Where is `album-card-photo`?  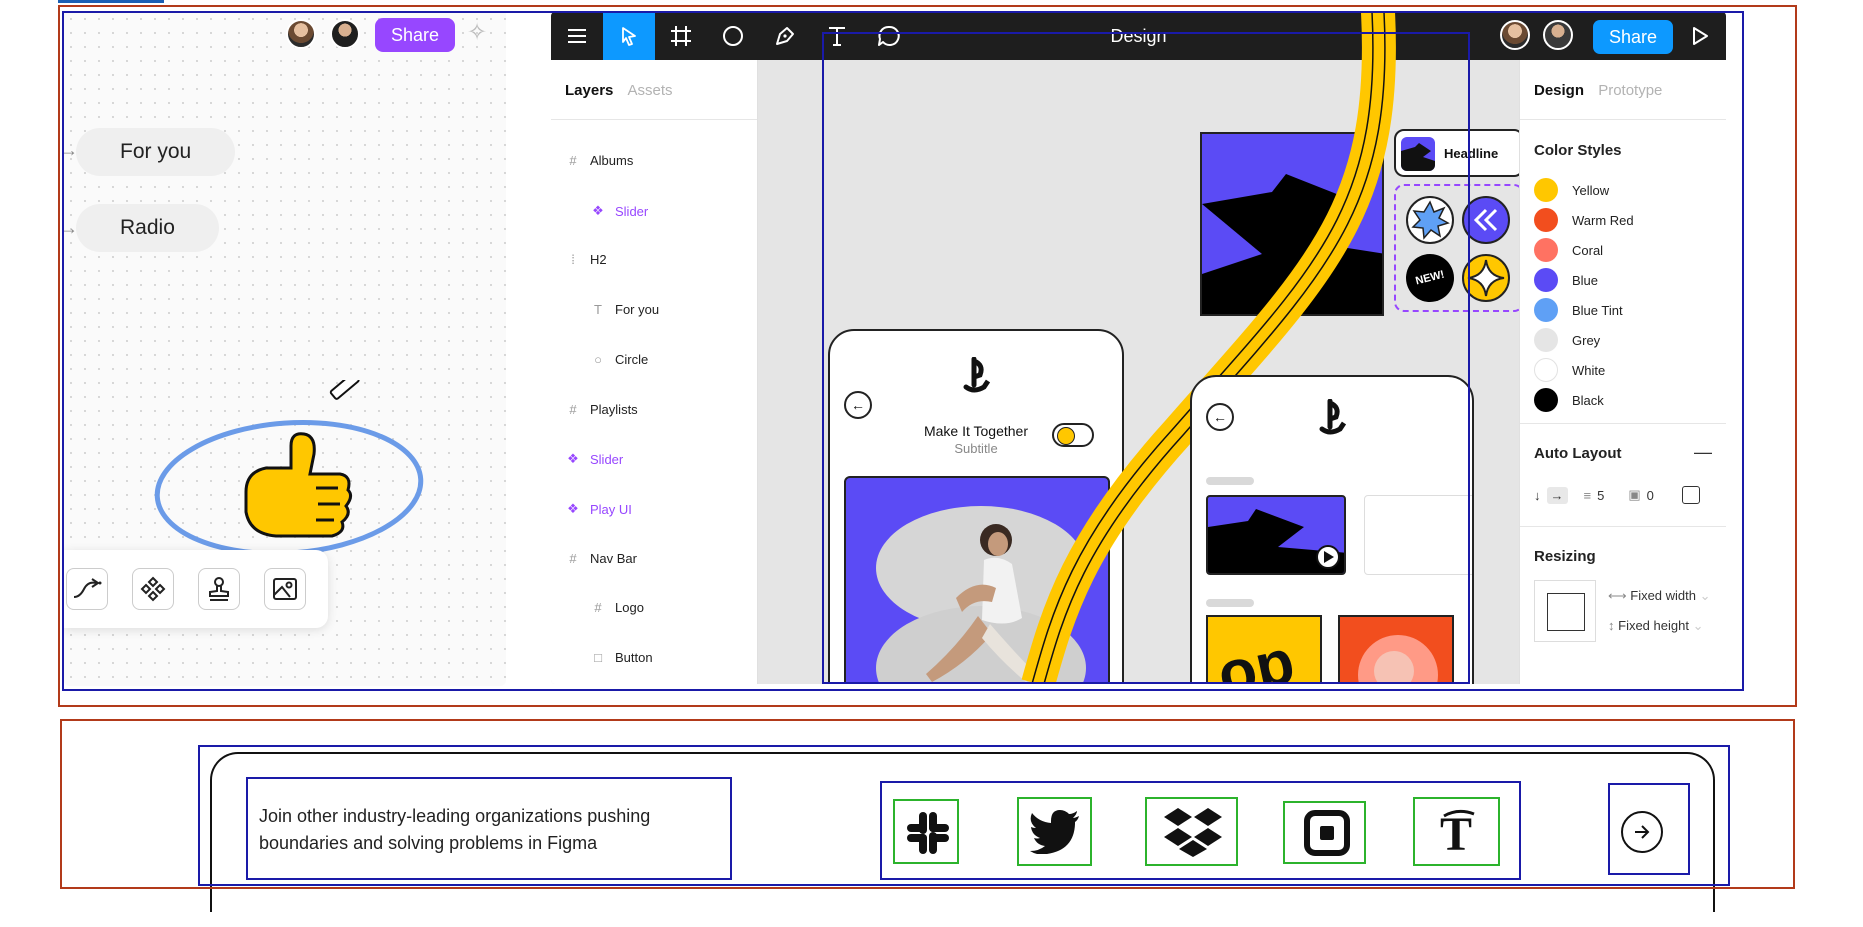
album-card-photo is located at coordinates (1396, 649).